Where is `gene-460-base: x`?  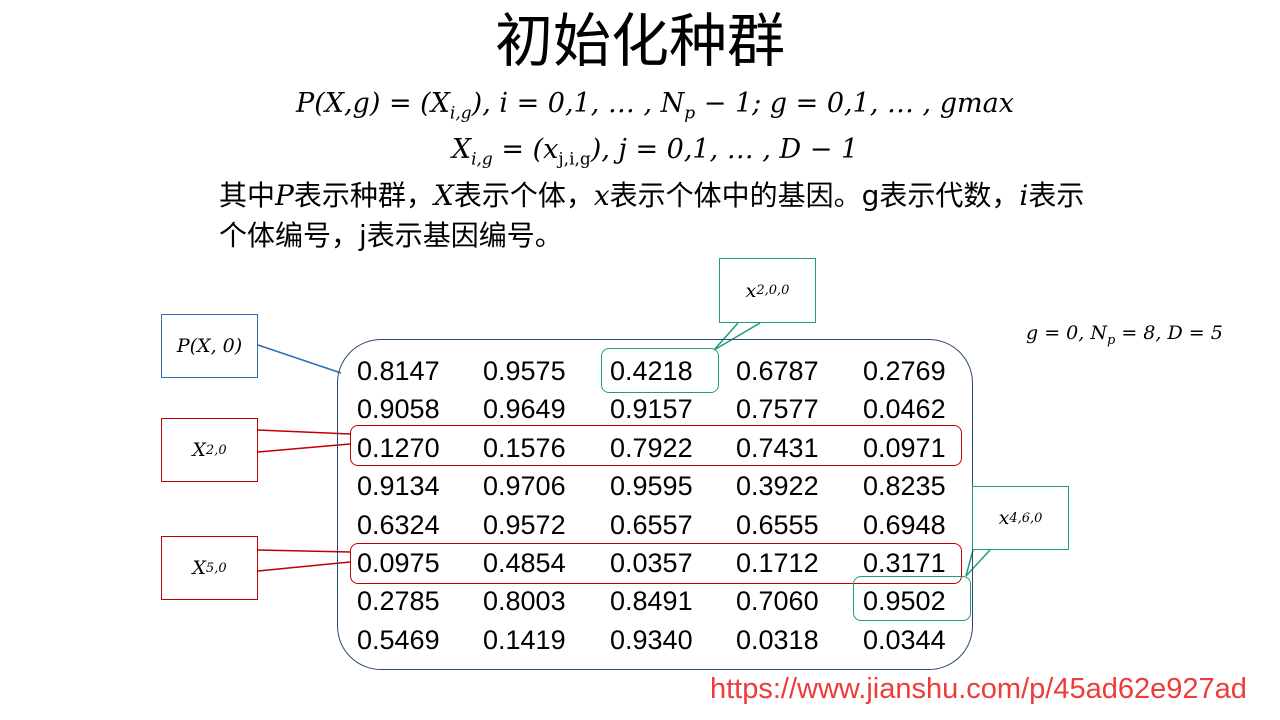 gene-460-base: x is located at coordinates (1004, 518).